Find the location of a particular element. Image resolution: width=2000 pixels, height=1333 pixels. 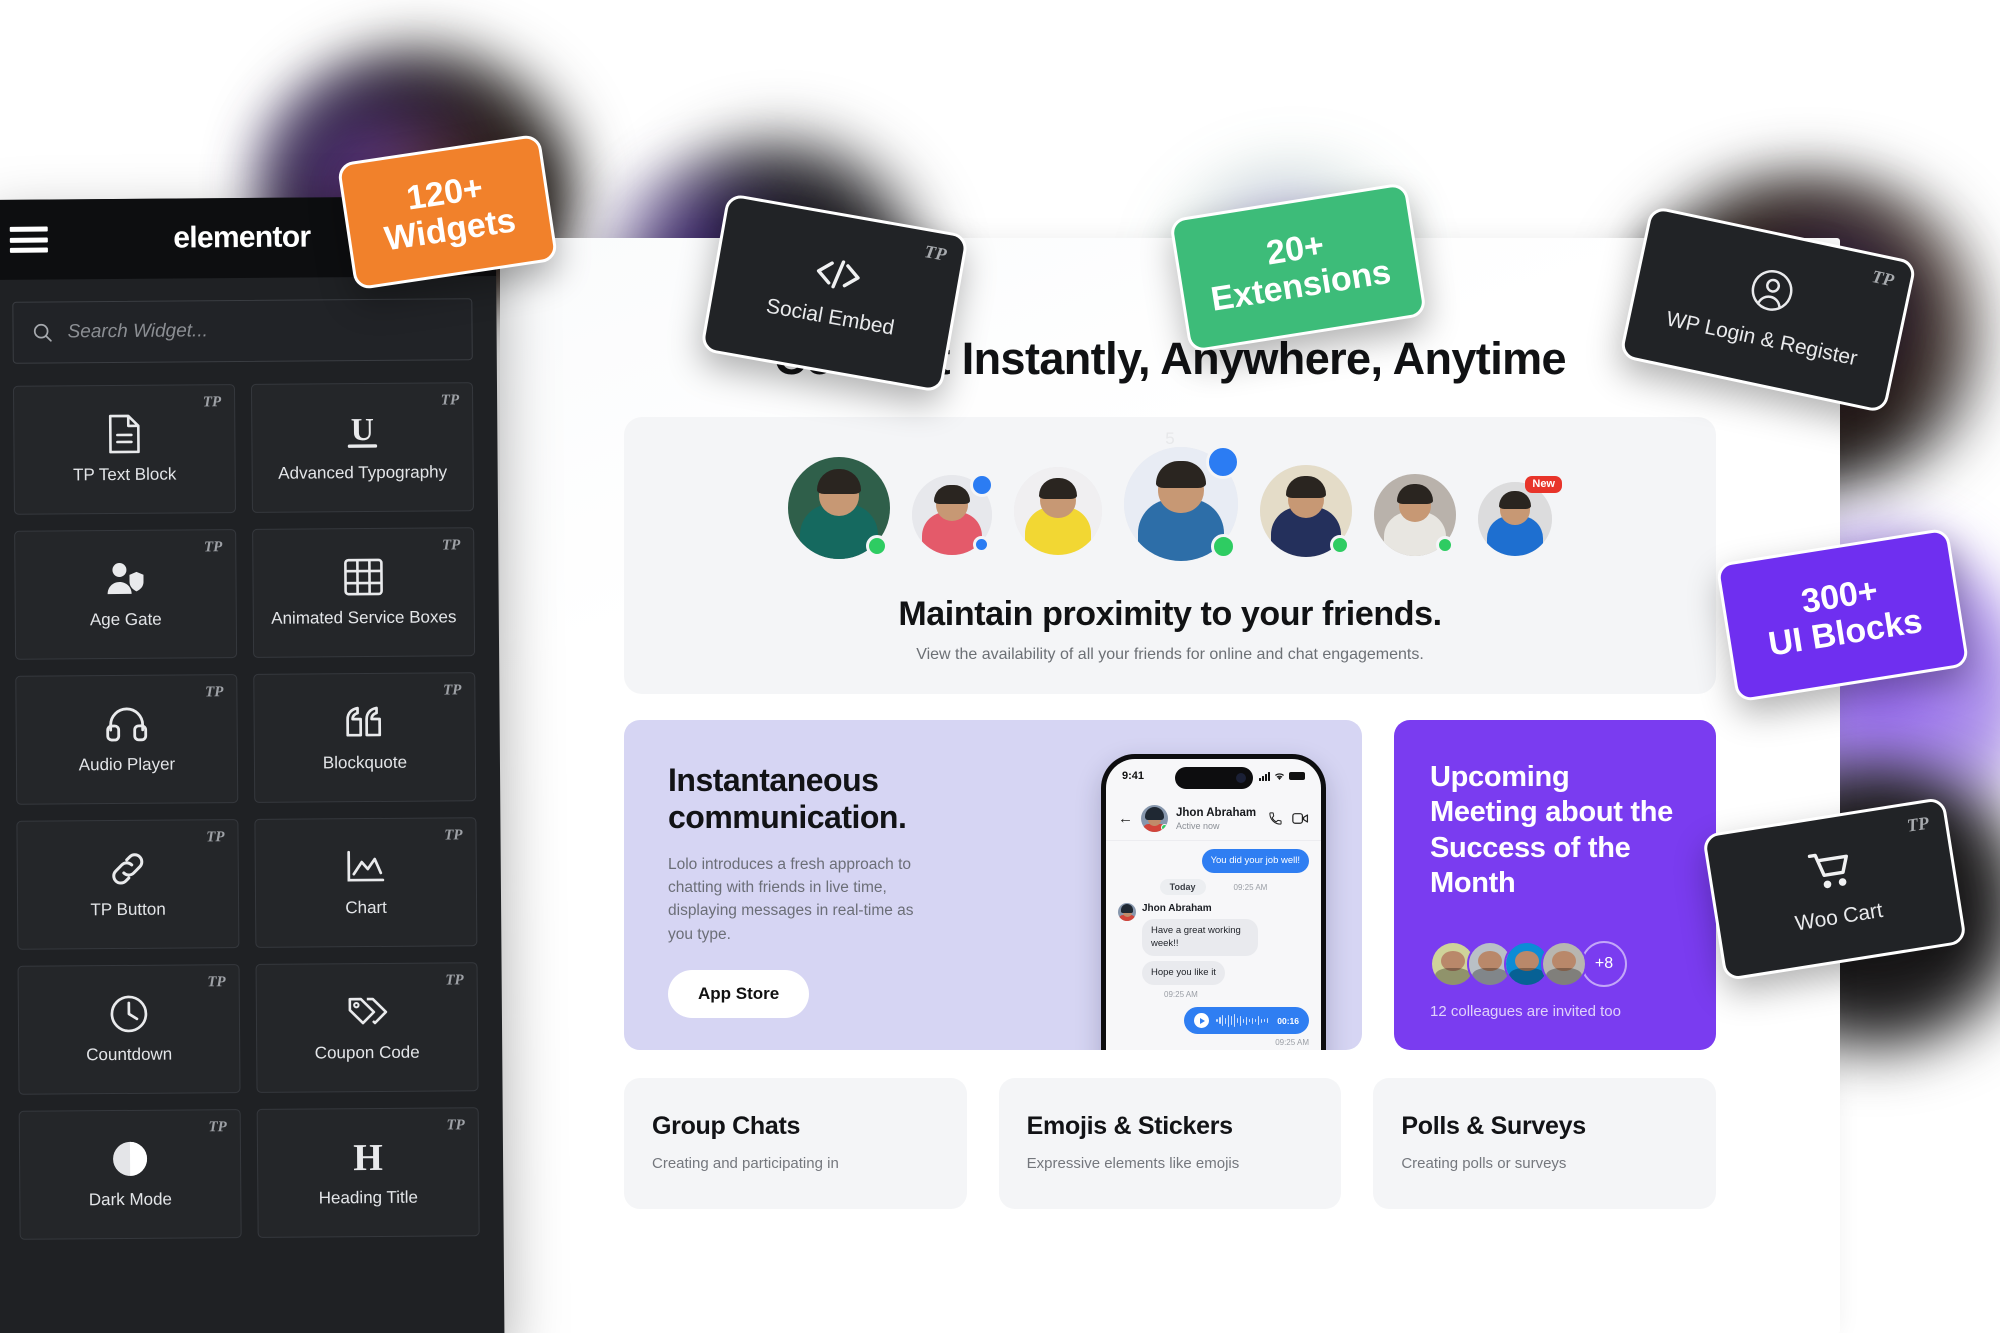

meeting-note: 12 colleagues are invited too is located at coordinates (1525, 1011).